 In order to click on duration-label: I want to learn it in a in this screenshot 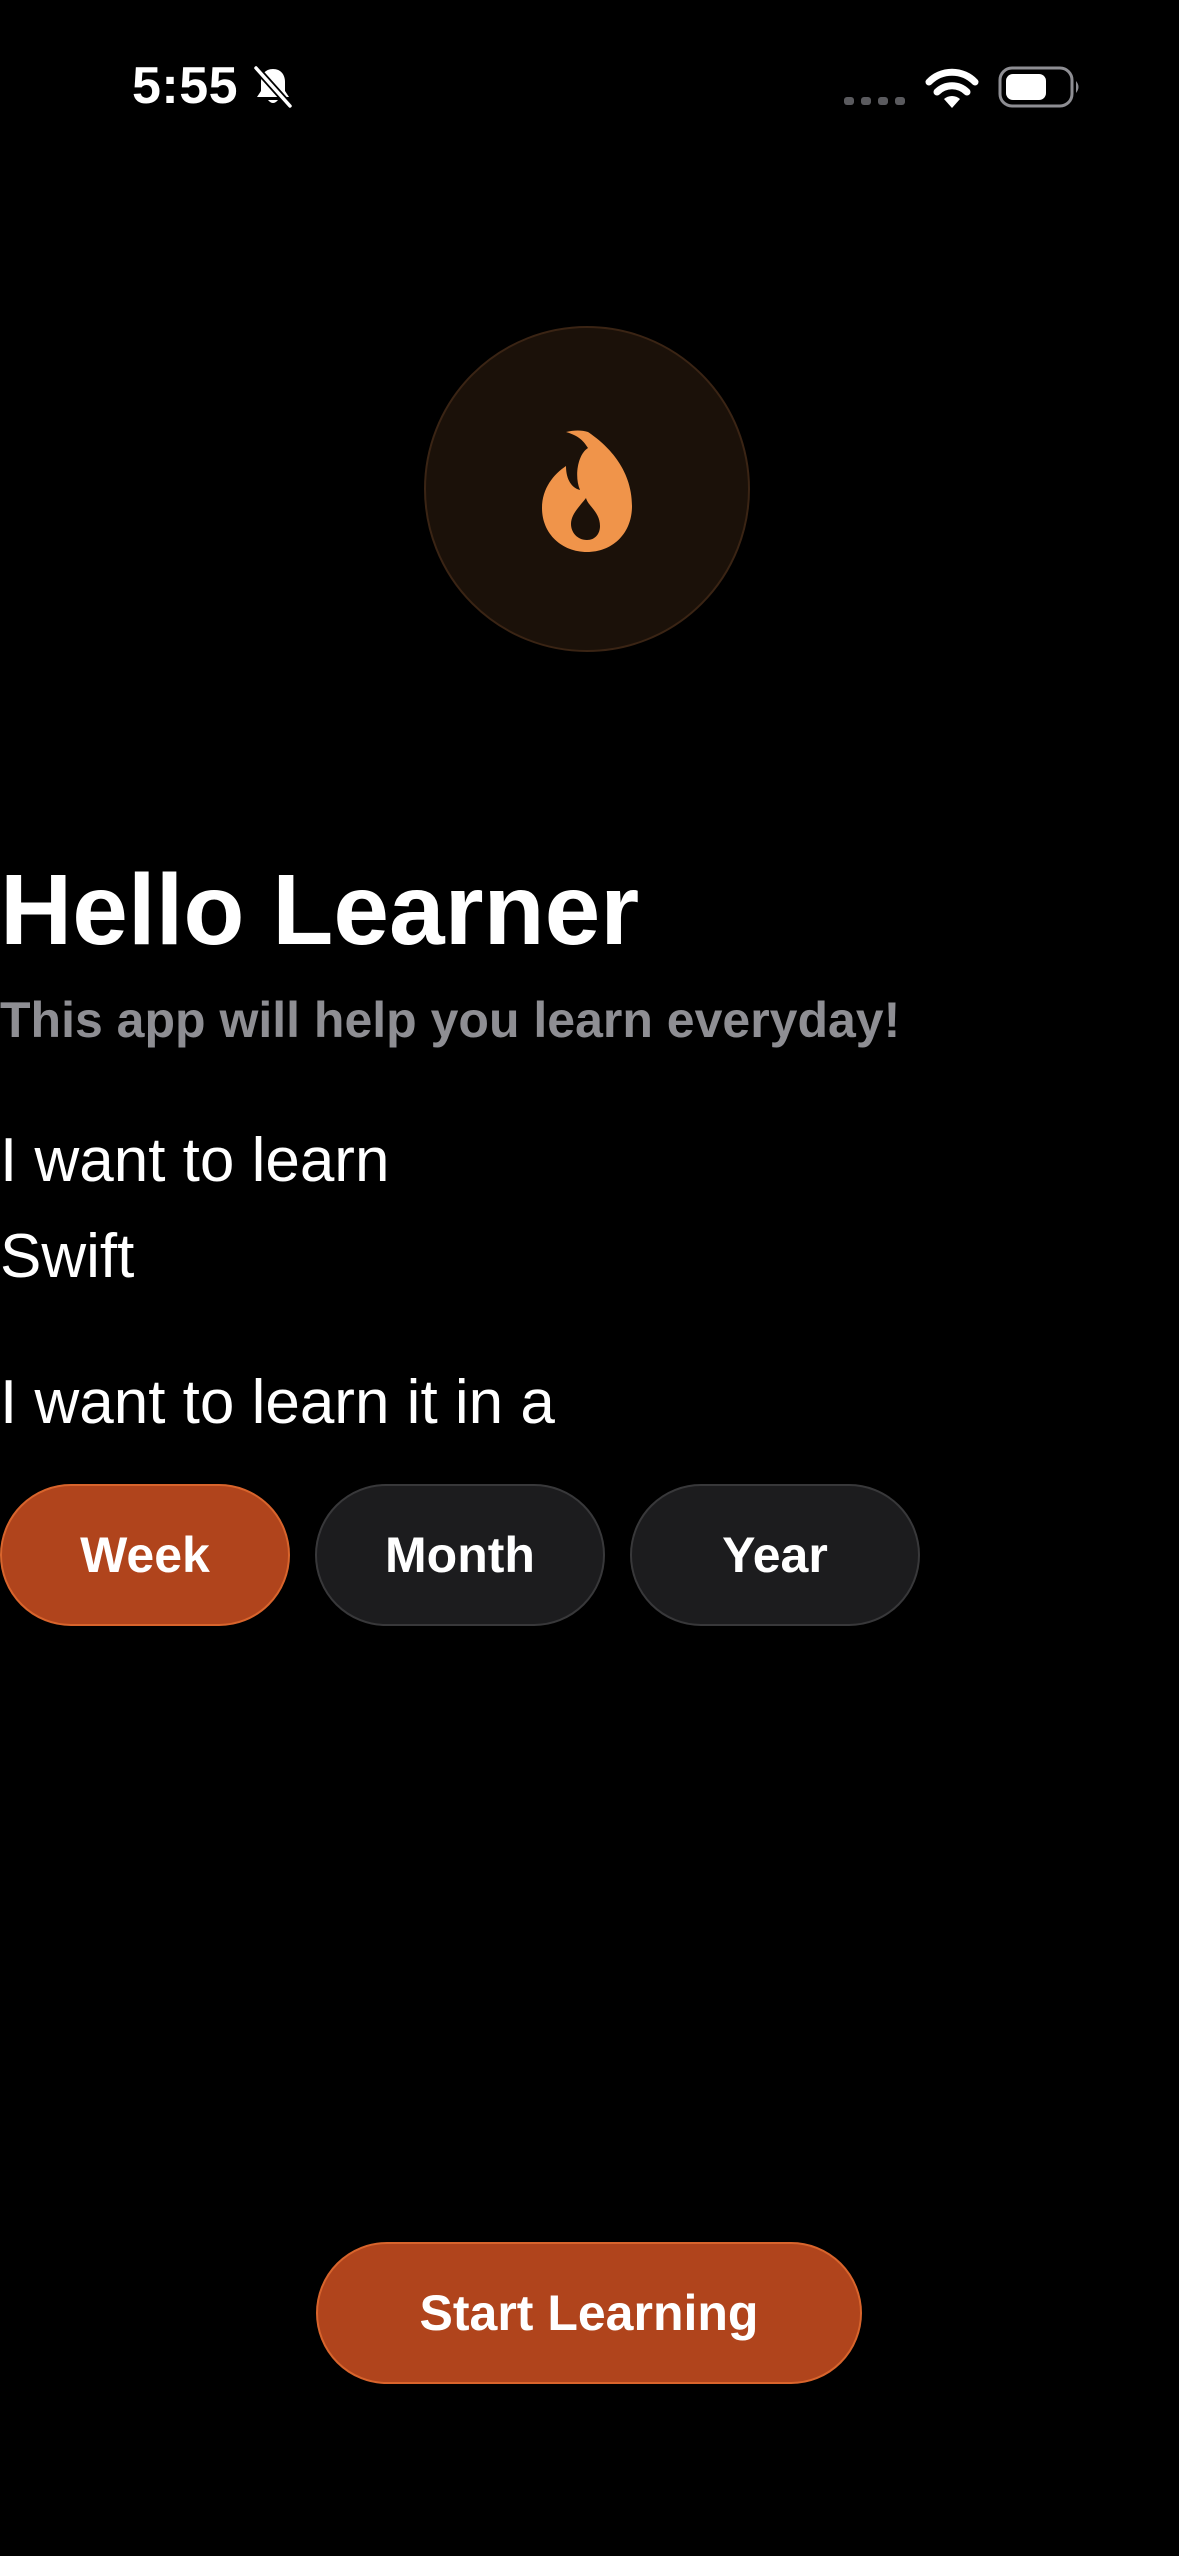, I will do `click(277, 1402)`.